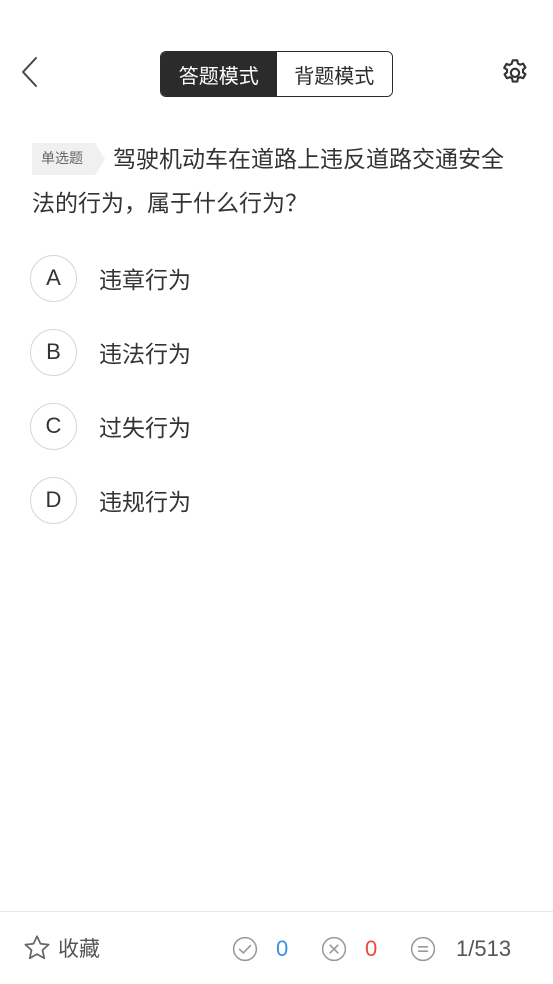 This screenshot has width=553, height=984. I want to click on correct-count: 0, so click(260, 949).